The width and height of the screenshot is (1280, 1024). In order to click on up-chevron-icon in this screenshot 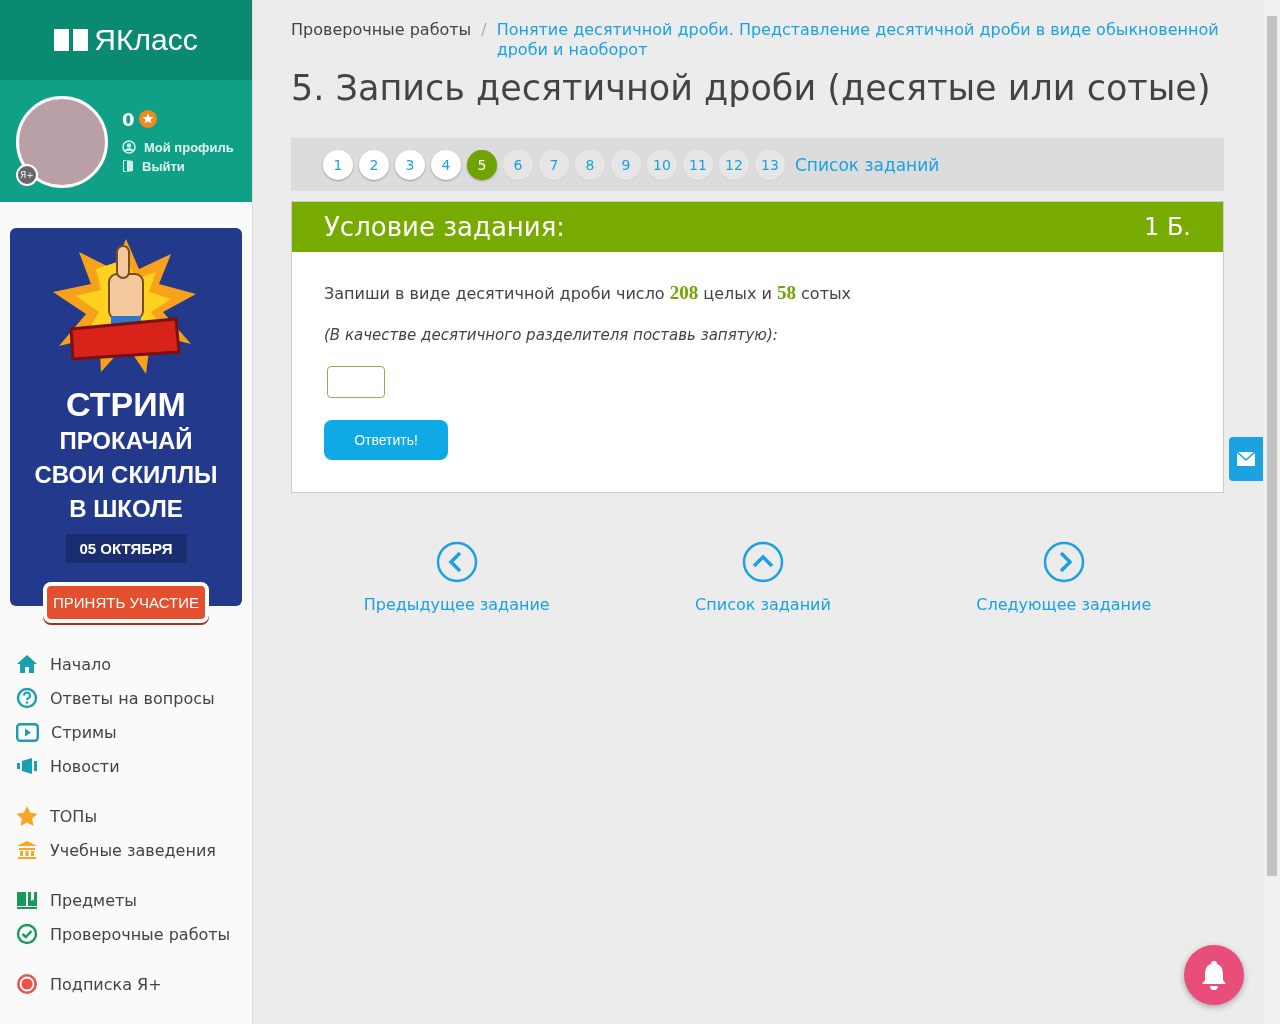, I will do `click(763, 562)`.